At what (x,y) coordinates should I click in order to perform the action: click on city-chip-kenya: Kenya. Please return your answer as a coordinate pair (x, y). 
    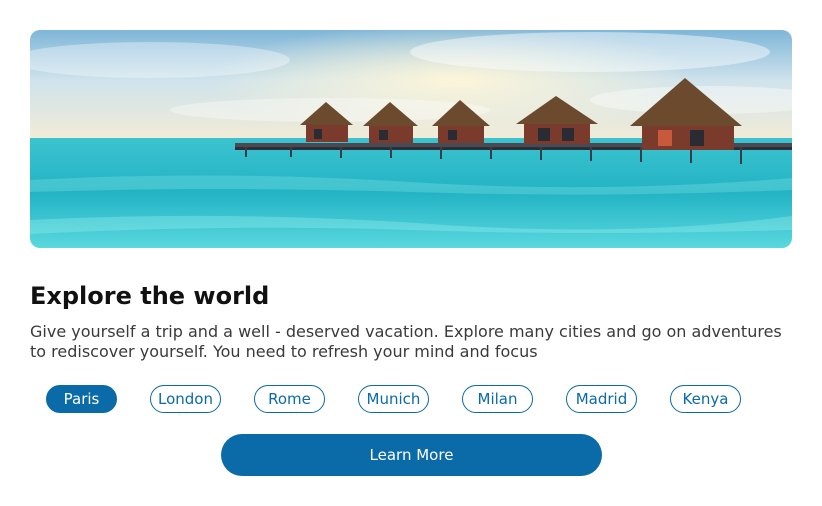
    Looking at the image, I should click on (705, 399).